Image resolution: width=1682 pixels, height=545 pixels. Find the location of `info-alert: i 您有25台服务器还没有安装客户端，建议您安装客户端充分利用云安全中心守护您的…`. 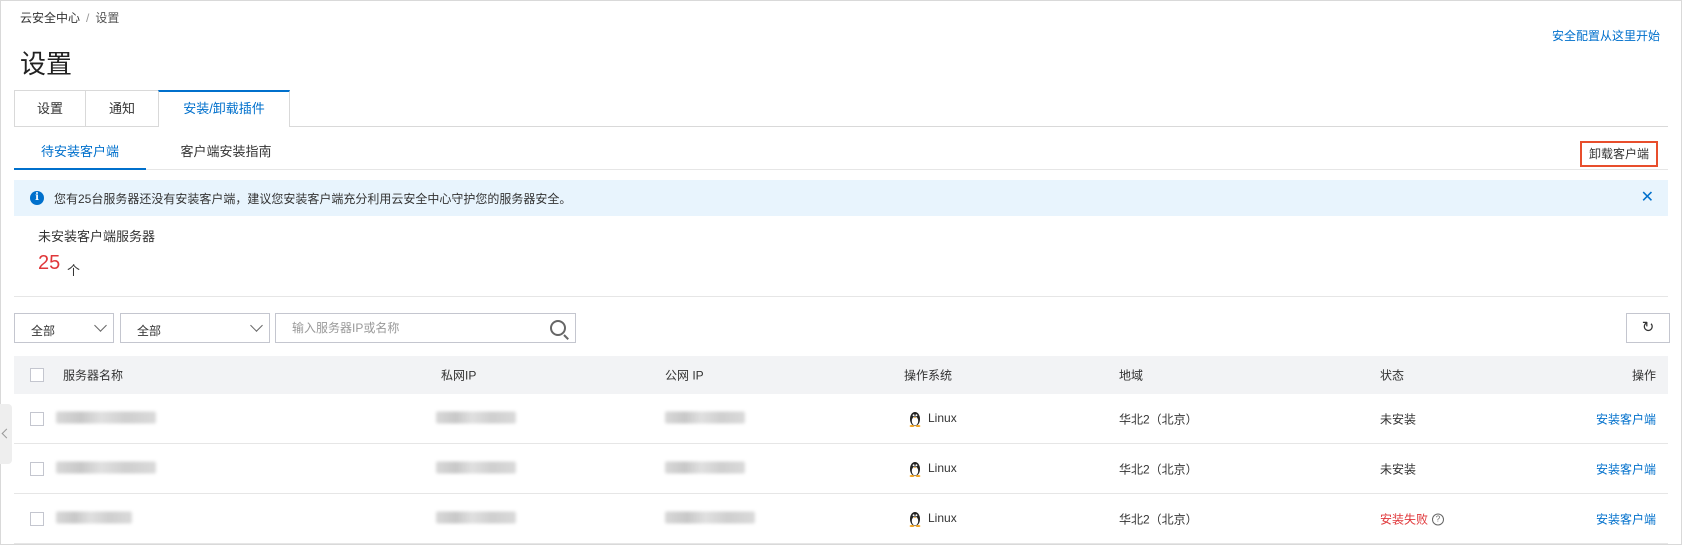

info-alert: i 您有25台服务器还没有安装客户端，建议您安装客户端充分利用云安全中心守护您的… is located at coordinates (841, 198).